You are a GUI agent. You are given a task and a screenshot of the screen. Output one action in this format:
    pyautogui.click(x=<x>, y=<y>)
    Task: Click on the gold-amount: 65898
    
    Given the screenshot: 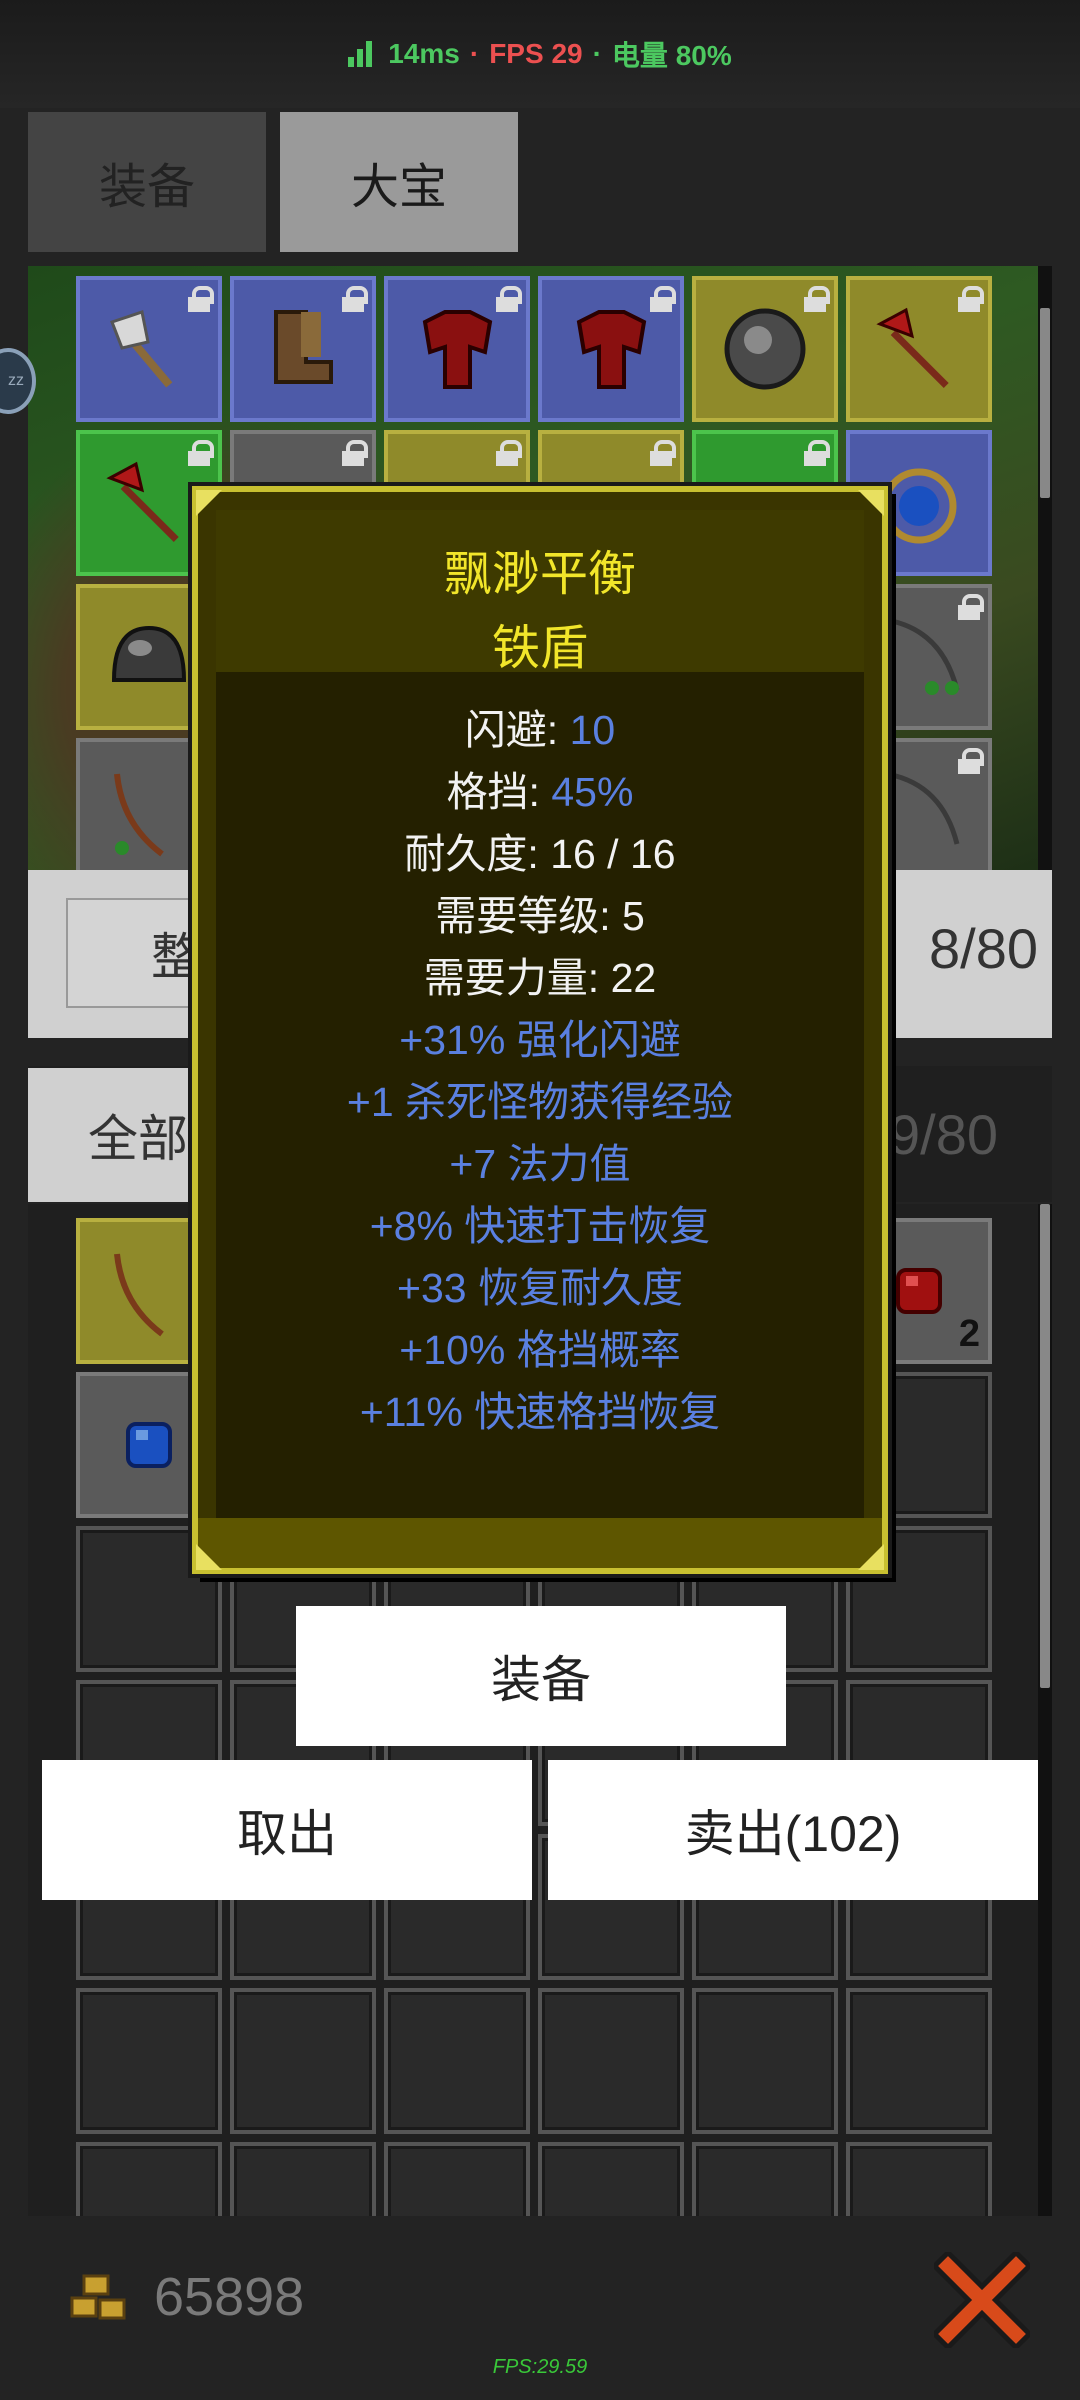 What is the action you would take?
    pyautogui.click(x=229, y=2297)
    